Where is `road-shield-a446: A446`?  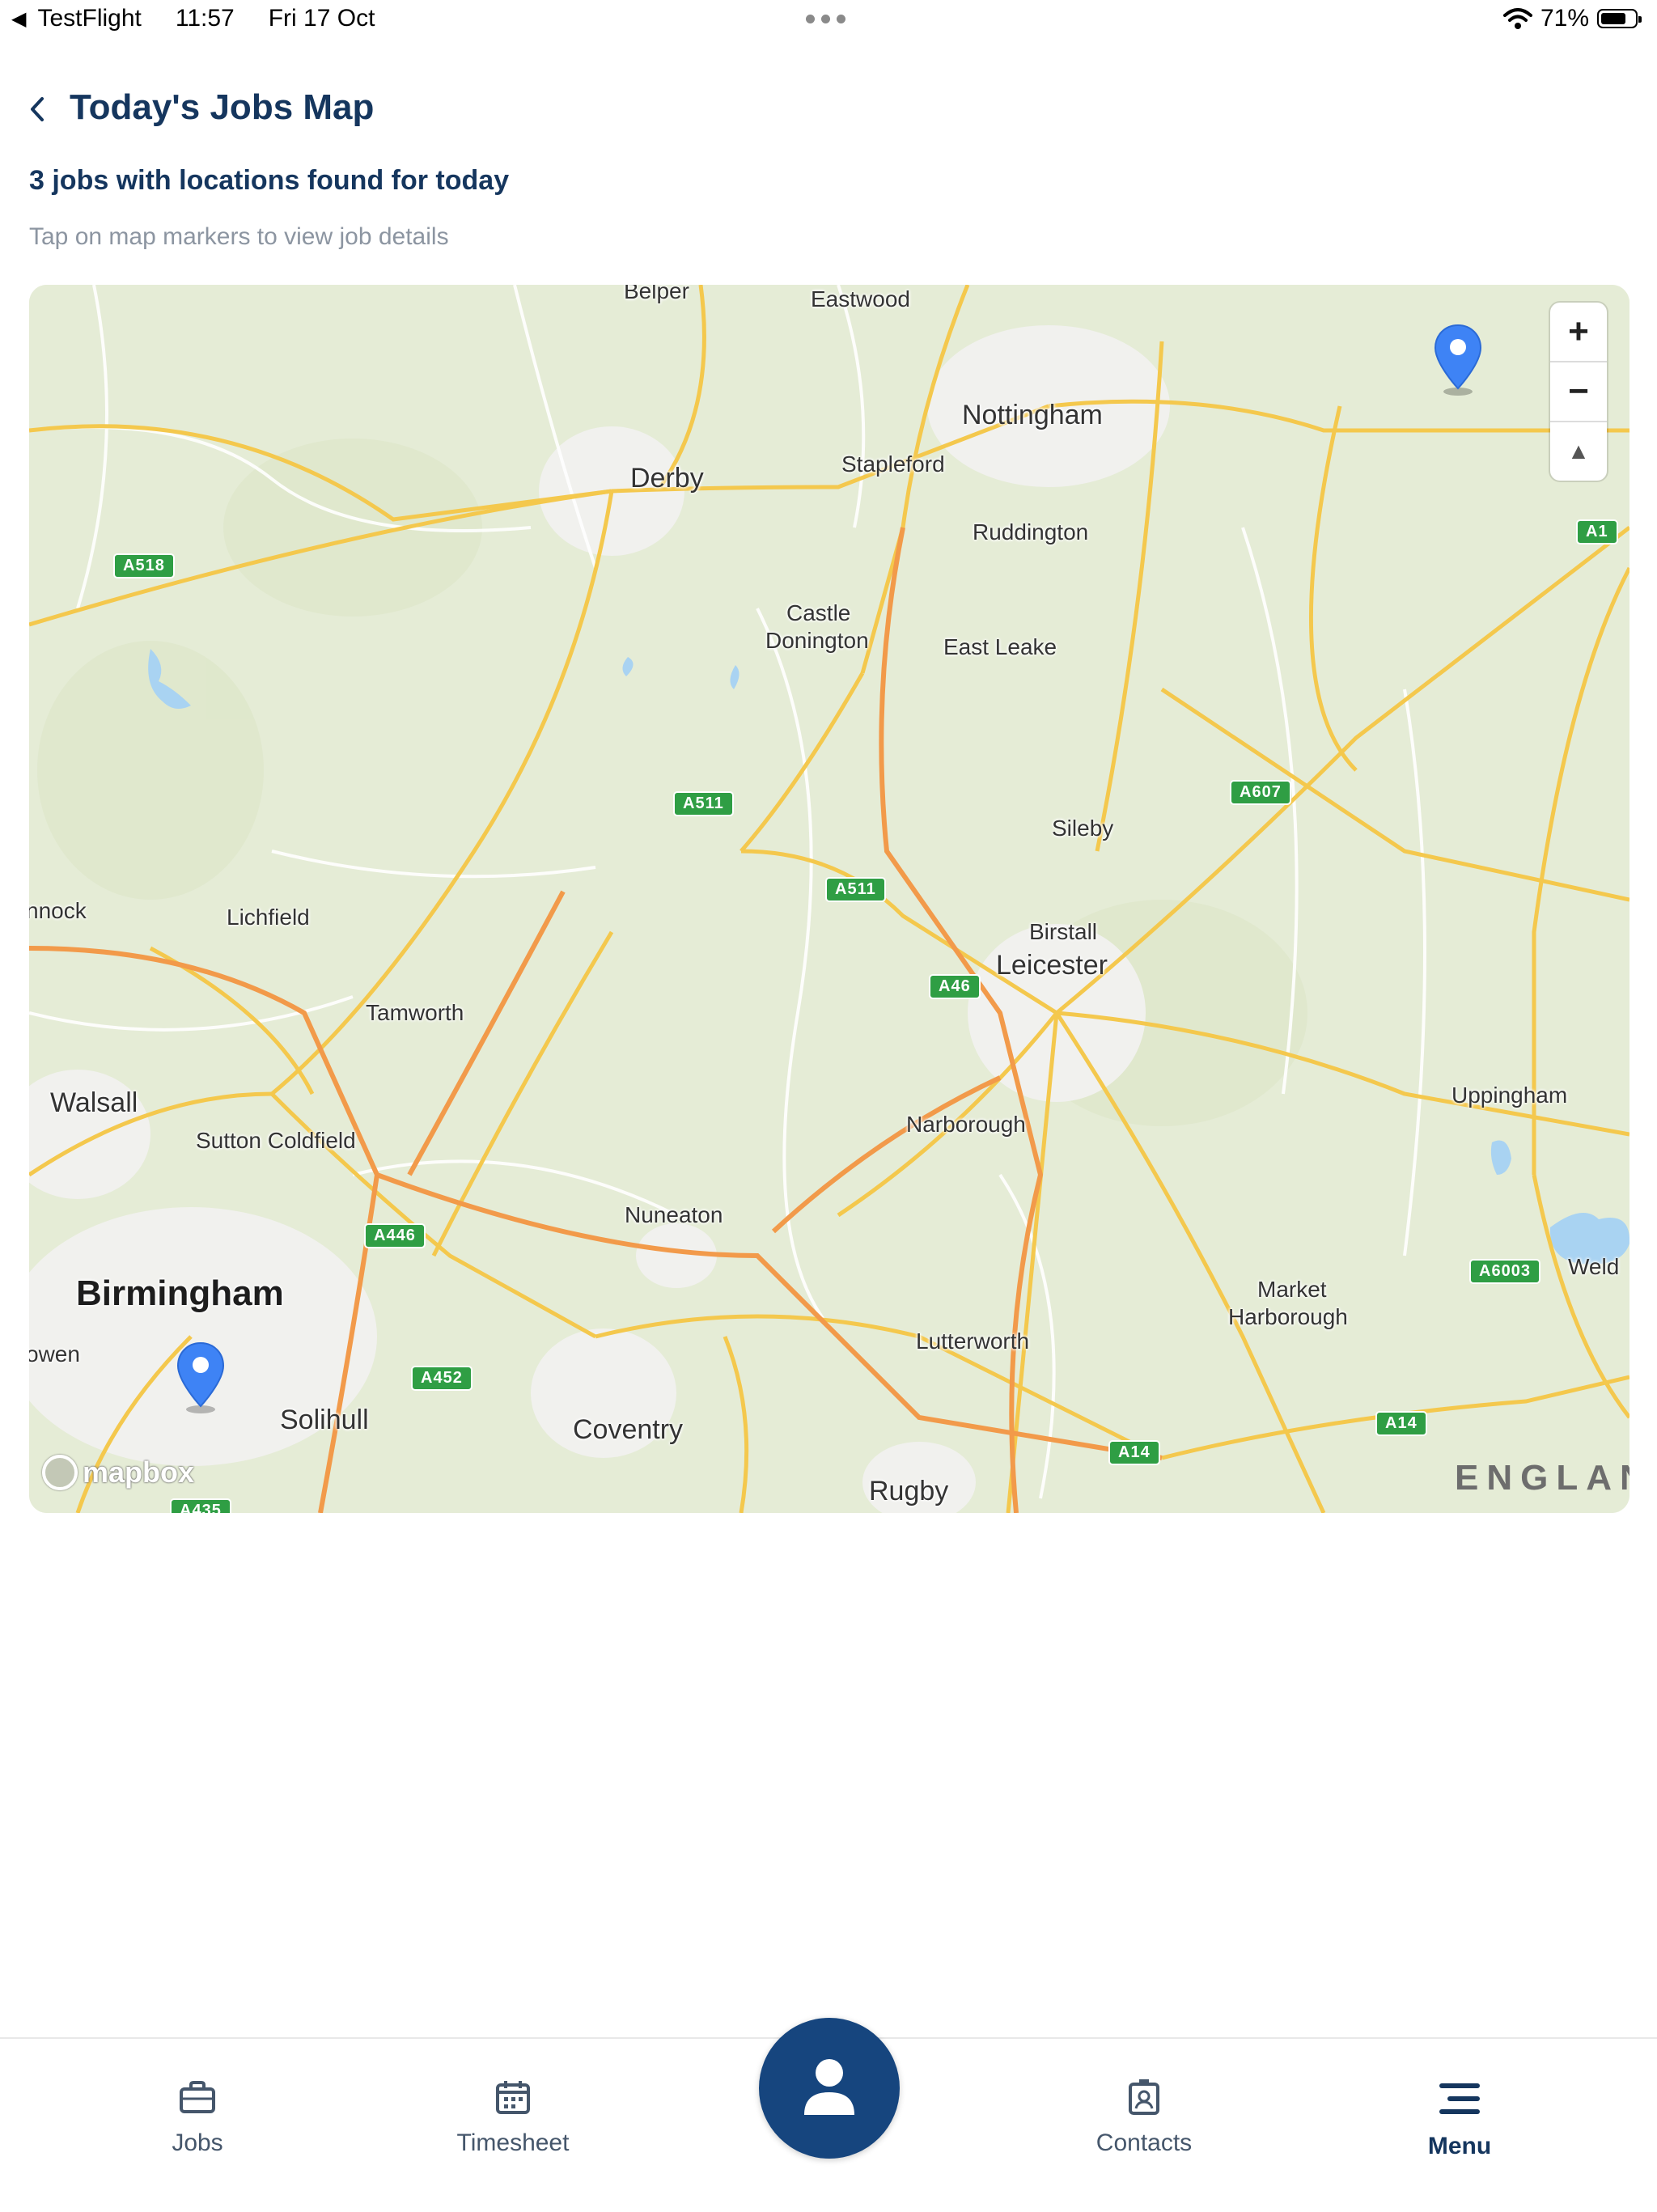
road-shield-a446: A446 is located at coordinates (395, 1235).